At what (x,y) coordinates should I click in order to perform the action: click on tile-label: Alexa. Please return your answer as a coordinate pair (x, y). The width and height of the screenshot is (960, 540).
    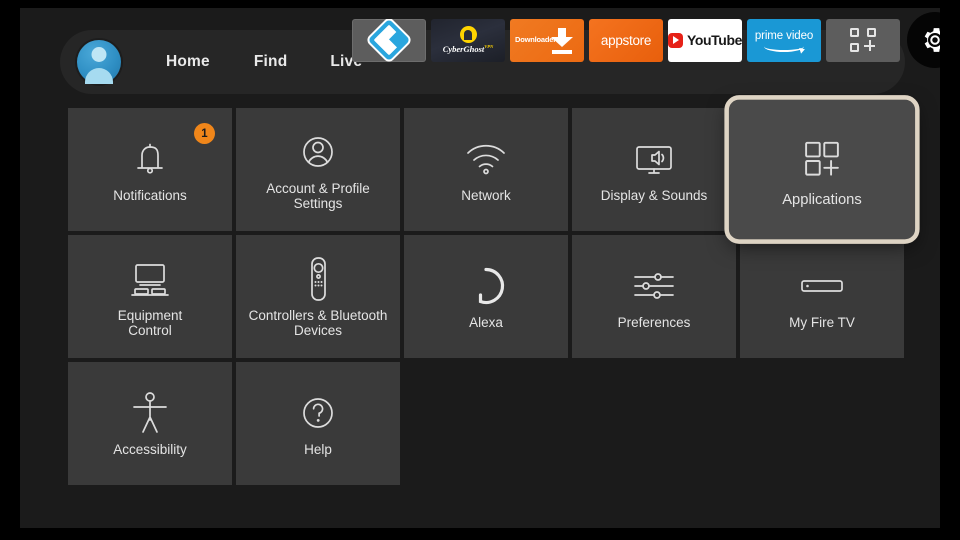
    Looking at the image, I should click on (486, 322).